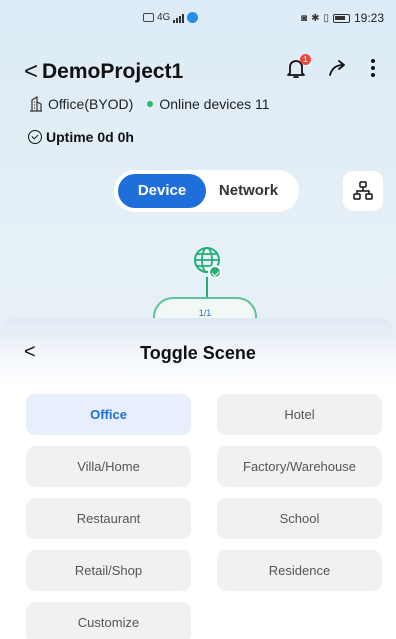  I want to click on status-left: 4G, so click(171, 17).